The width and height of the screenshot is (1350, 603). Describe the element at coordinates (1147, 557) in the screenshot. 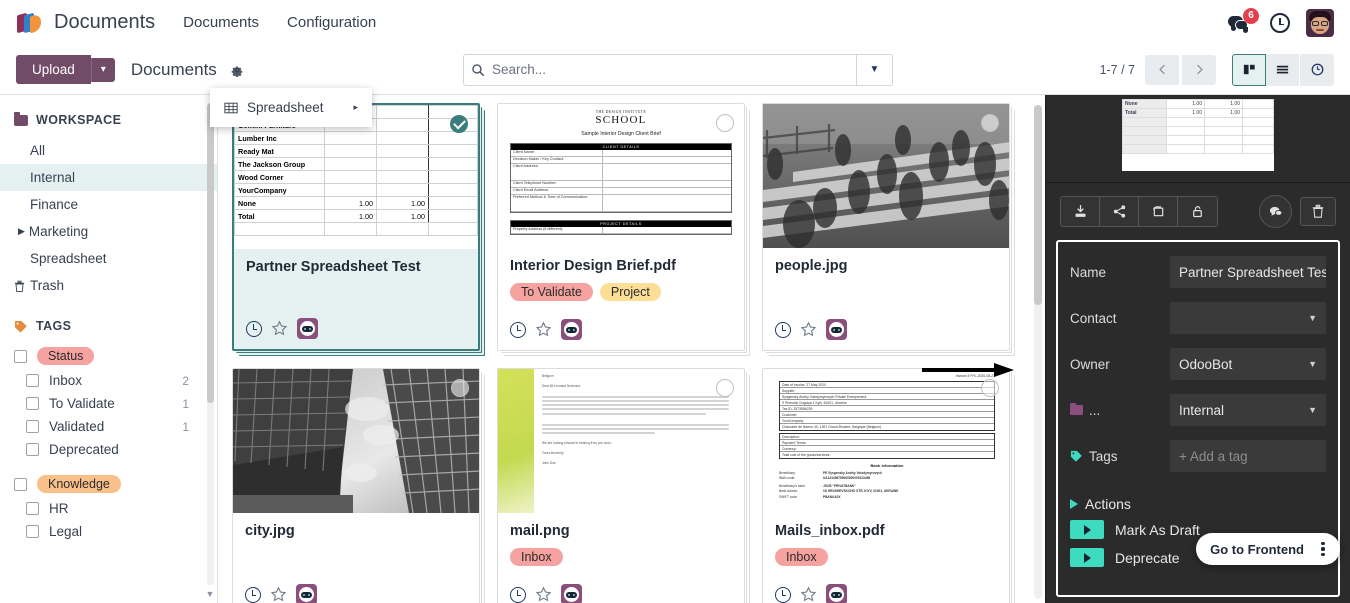

I see `action-label: Deprecate` at that location.